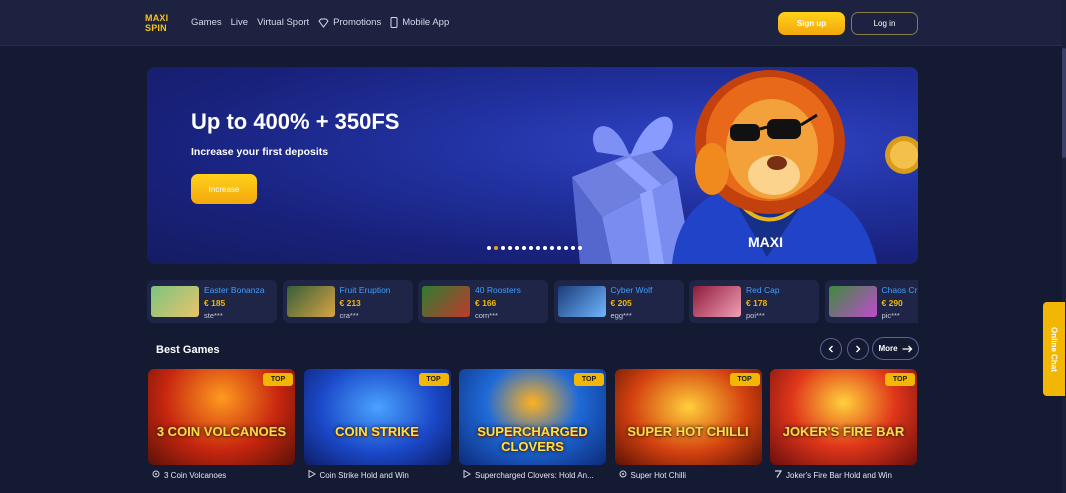 The width and height of the screenshot is (1066, 493). I want to click on winner-card: Red Cap € 178 poi***, so click(754, 301).